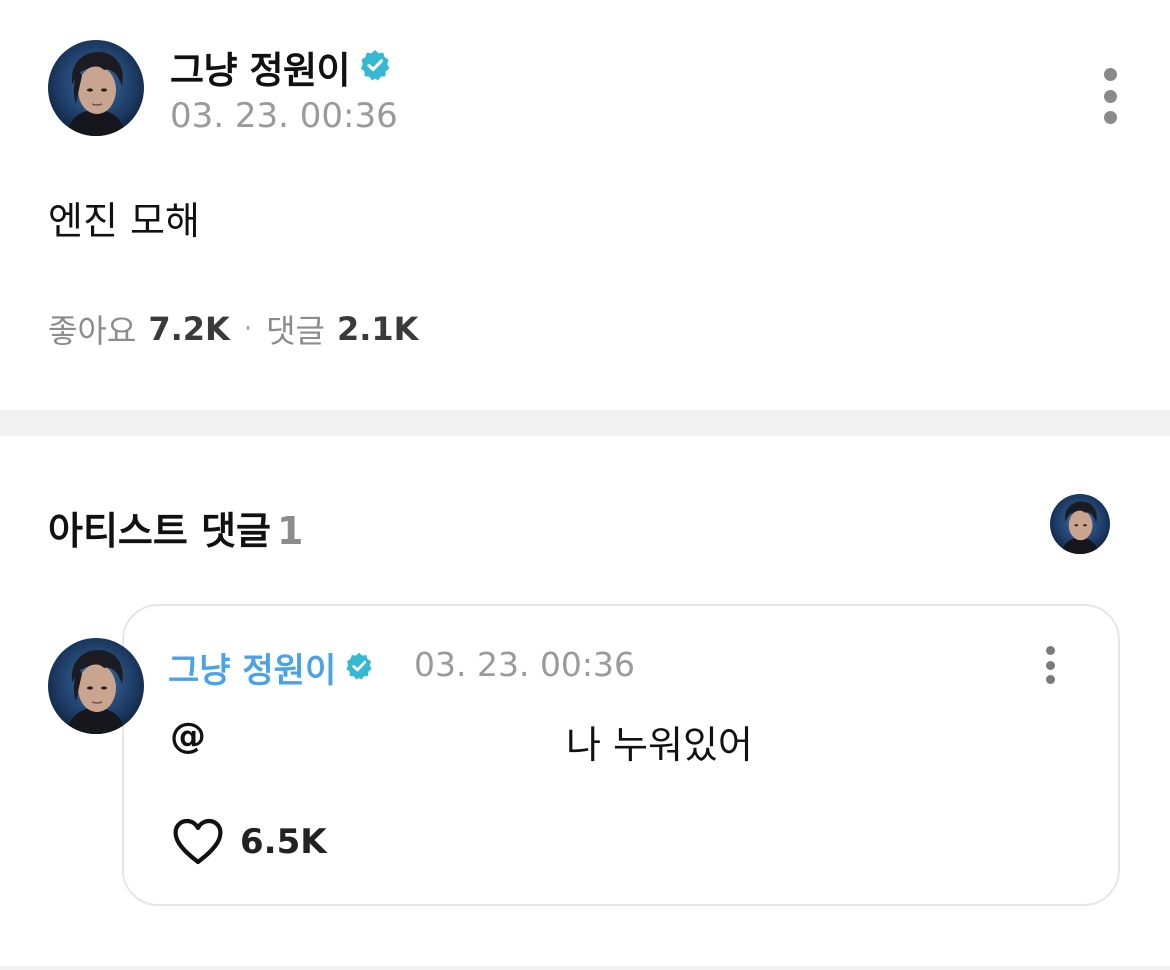  Describe the element at coordinates (283, 842) in the screenshot. I see `comment-like-count: 6.5K` at that location.